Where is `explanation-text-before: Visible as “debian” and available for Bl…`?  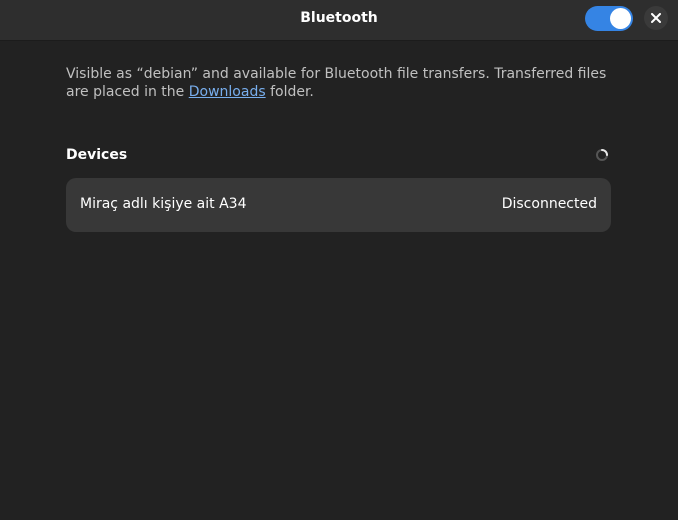 explanation-text-before: Visible as “debian” and available for Bl… is located at coordinates (336, 83).